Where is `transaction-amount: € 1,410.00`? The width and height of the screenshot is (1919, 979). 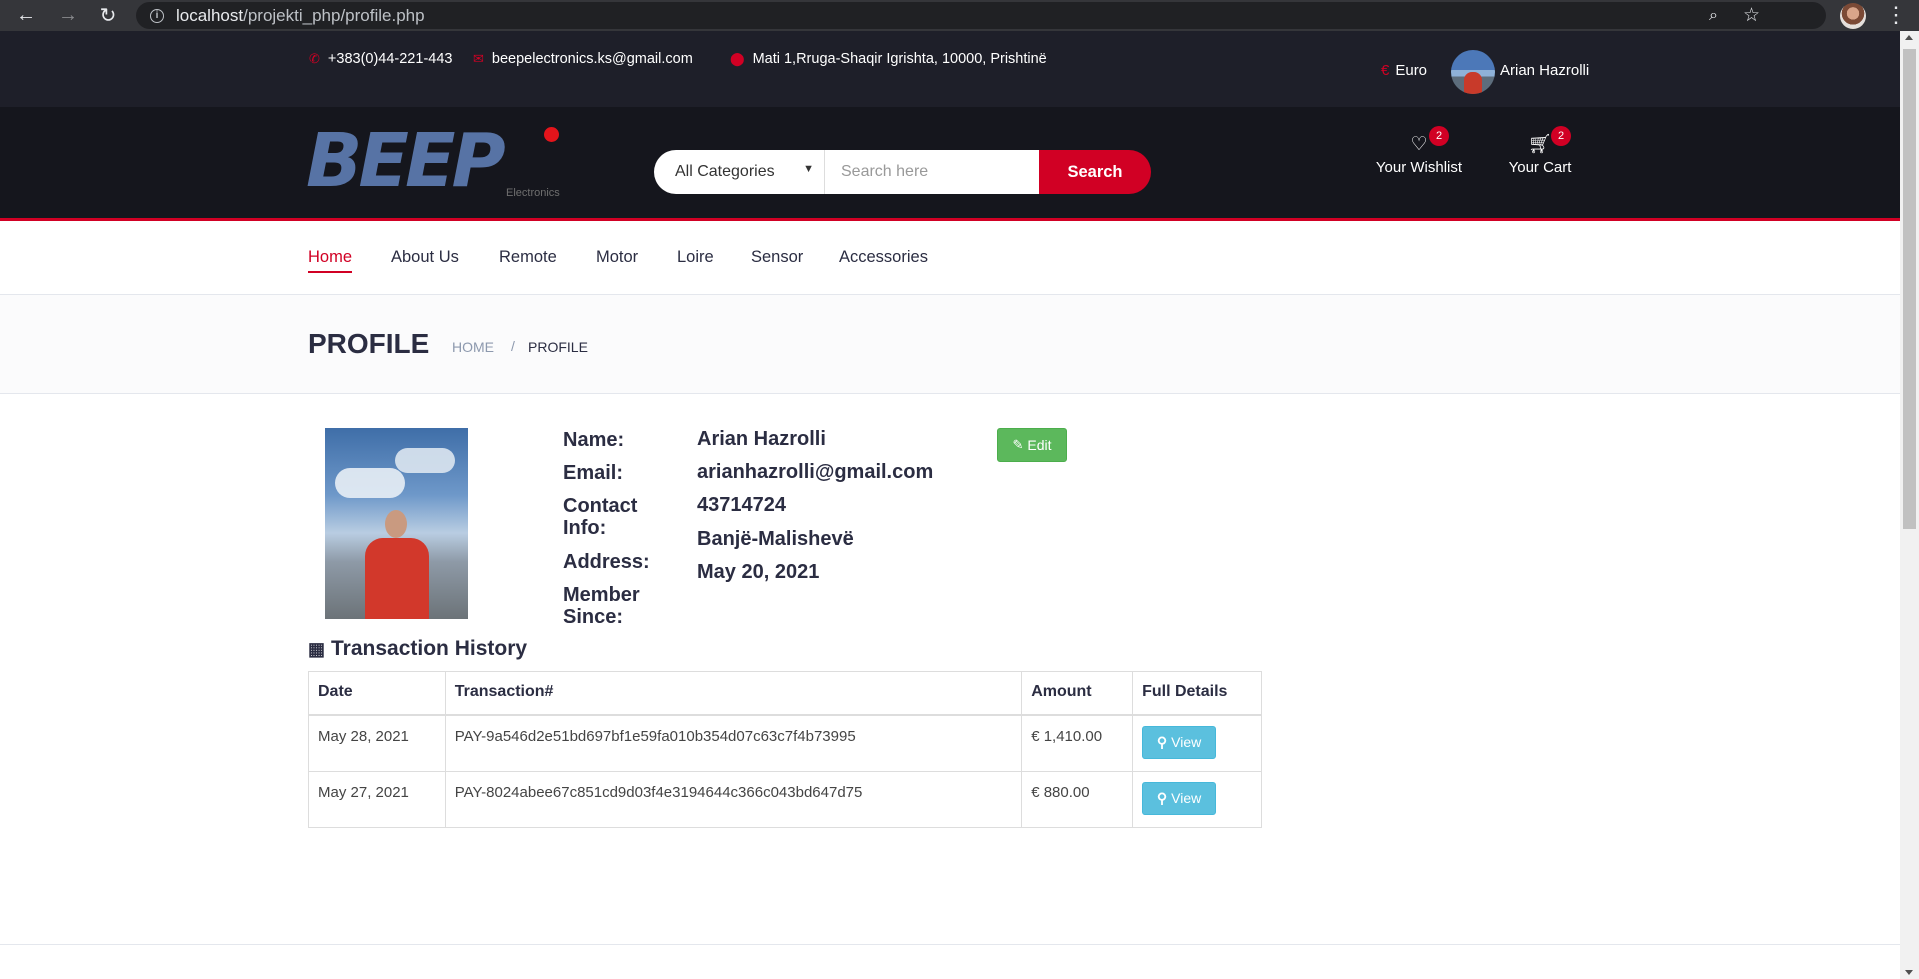
transaction-amount: € 1,410.00 is located at coordinates (1077, 743).